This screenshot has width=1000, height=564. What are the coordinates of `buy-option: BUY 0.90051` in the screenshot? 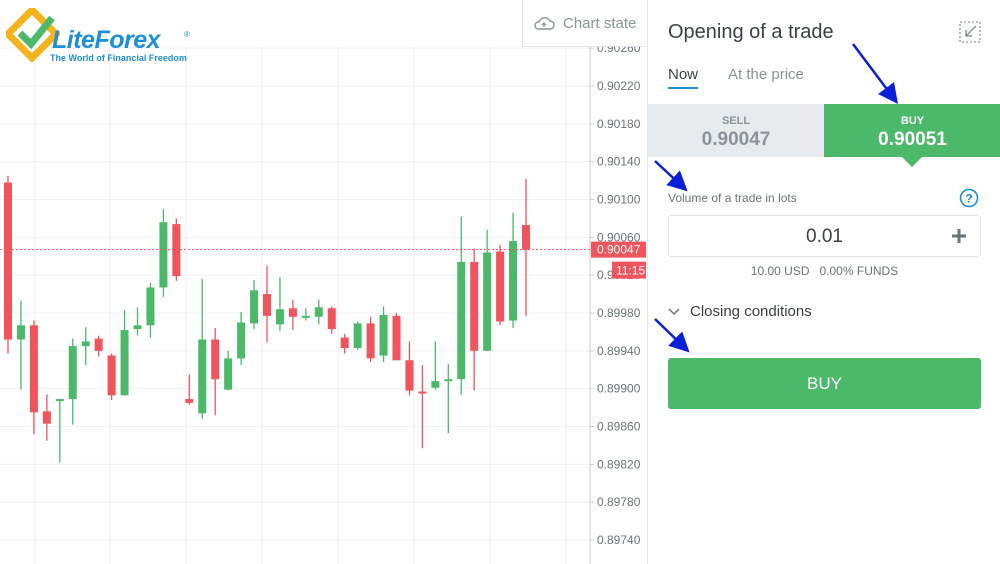 It's located at (912, 130).